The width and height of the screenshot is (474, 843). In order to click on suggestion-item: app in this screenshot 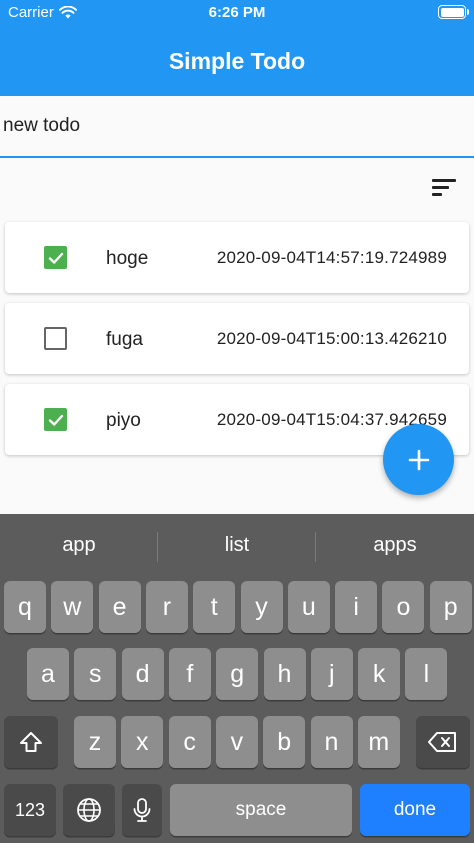, I will do `click(79, 545)`.